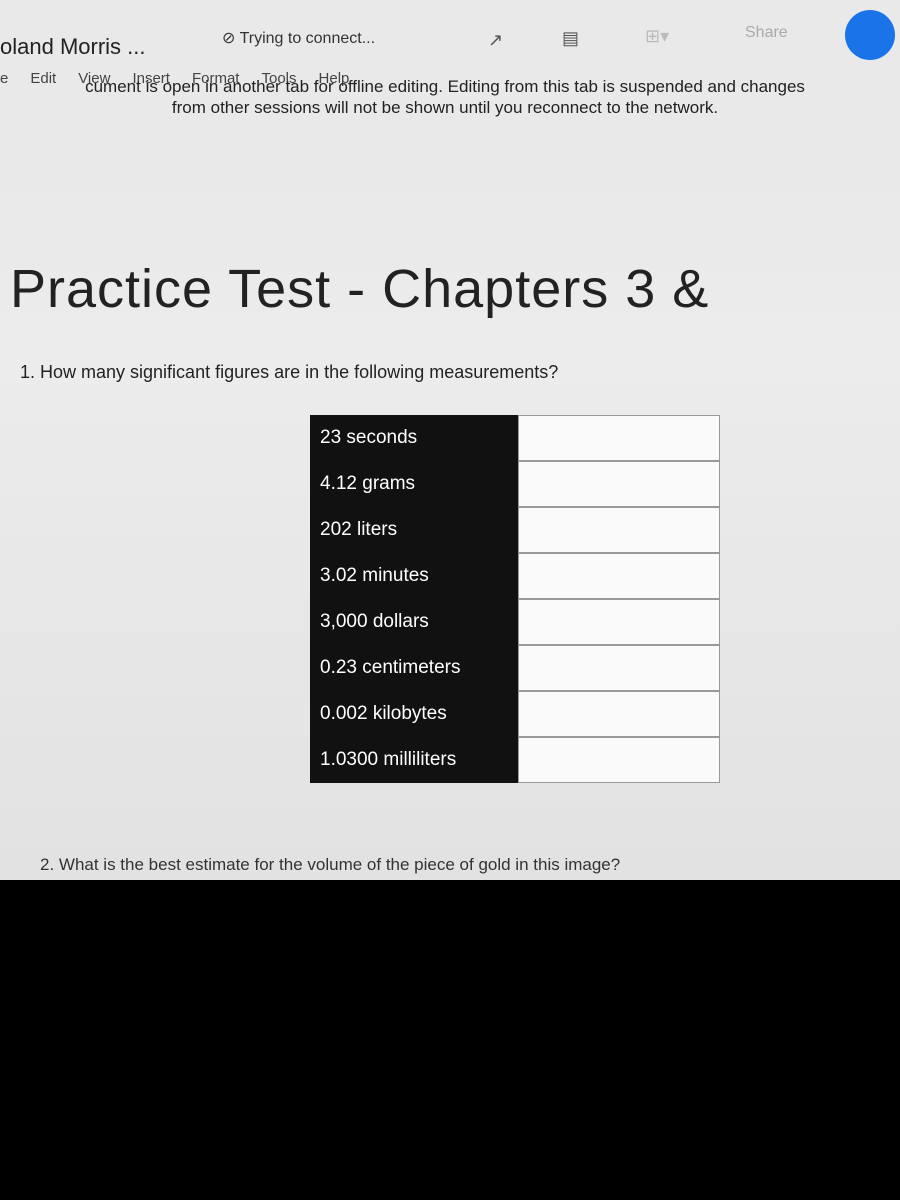 The height and width of the screenshot is (1200, 900). Describe the element at coordinates (414, 530) in the screenshot. I see `measurement-cell: 202 liters` at that location.